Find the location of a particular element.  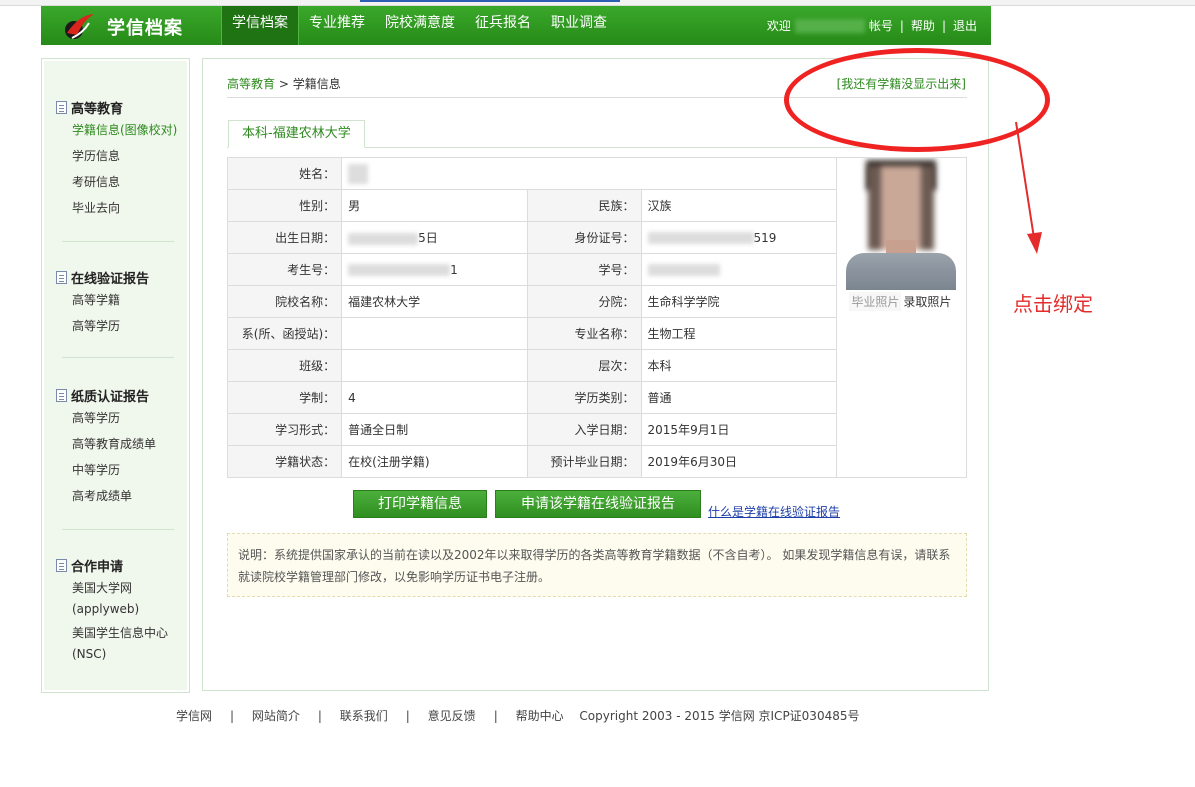

major-value: 生物工程 is located at coordinates (738, 333).